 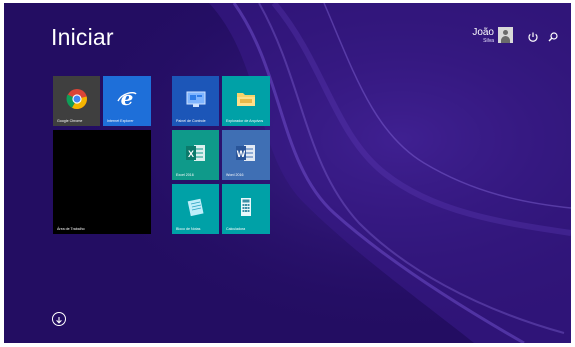 I want to click on folder-icon, so click(x=246, y=99).